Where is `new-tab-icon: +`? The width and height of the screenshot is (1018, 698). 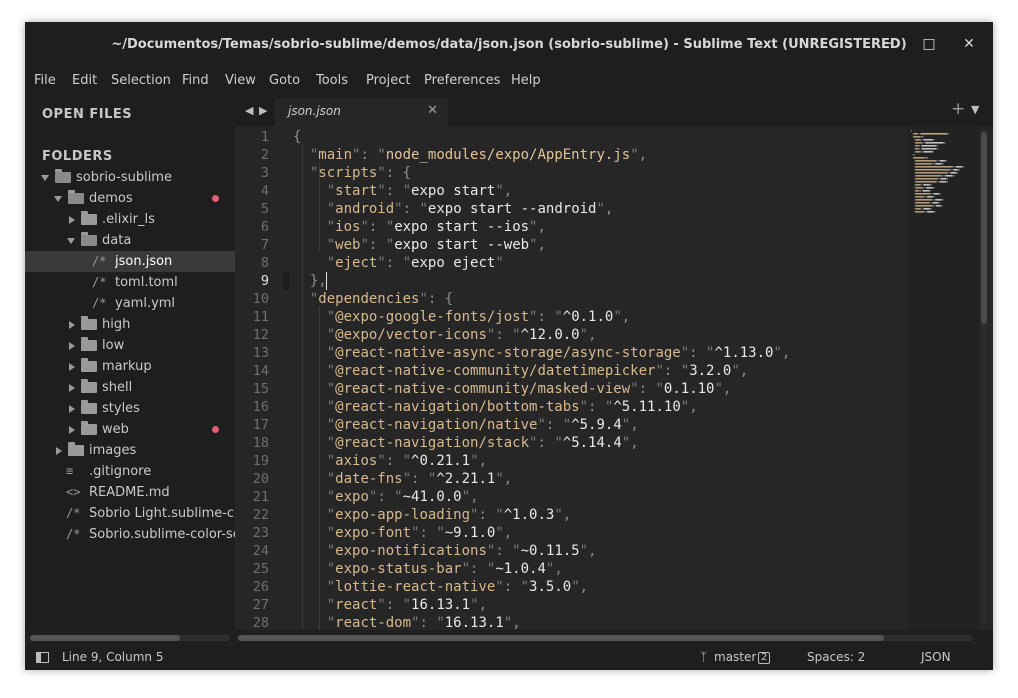 new-tab-icon: + is located at coordinates (958, 109).